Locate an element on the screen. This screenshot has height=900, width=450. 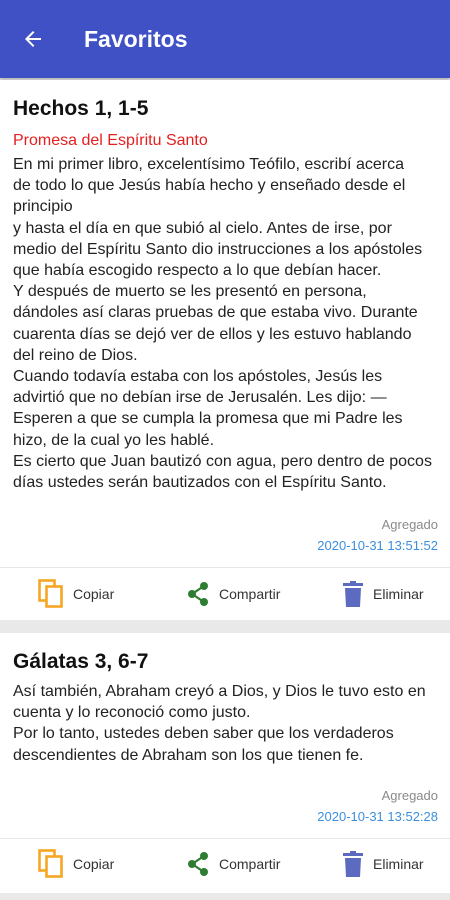
added-date: 2020-10-31 13:52:28 is located at coordinates (377, 816).